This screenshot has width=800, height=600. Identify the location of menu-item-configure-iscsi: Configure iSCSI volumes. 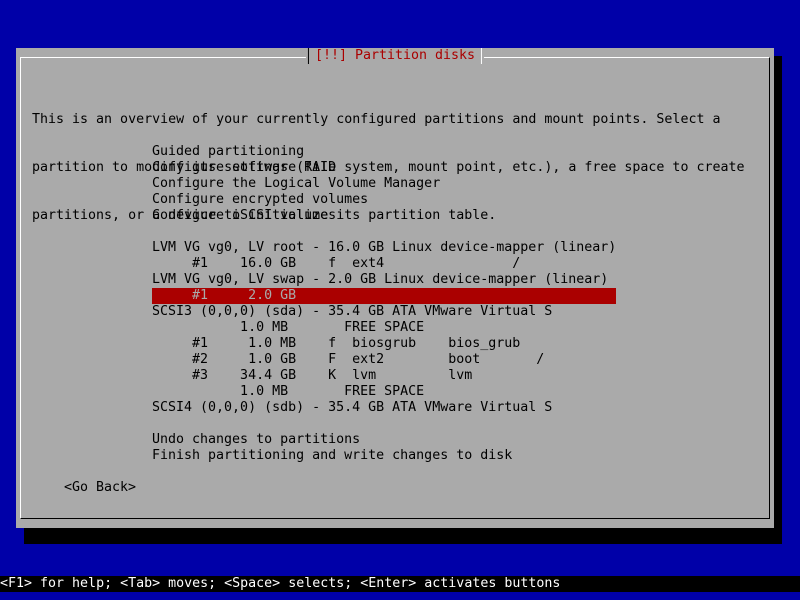
(384, 216).